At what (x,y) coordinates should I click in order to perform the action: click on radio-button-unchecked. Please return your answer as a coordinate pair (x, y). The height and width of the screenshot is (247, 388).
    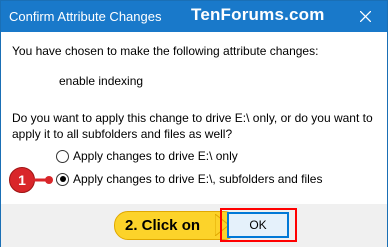
    Looking at the image, I should click on (62, 156).